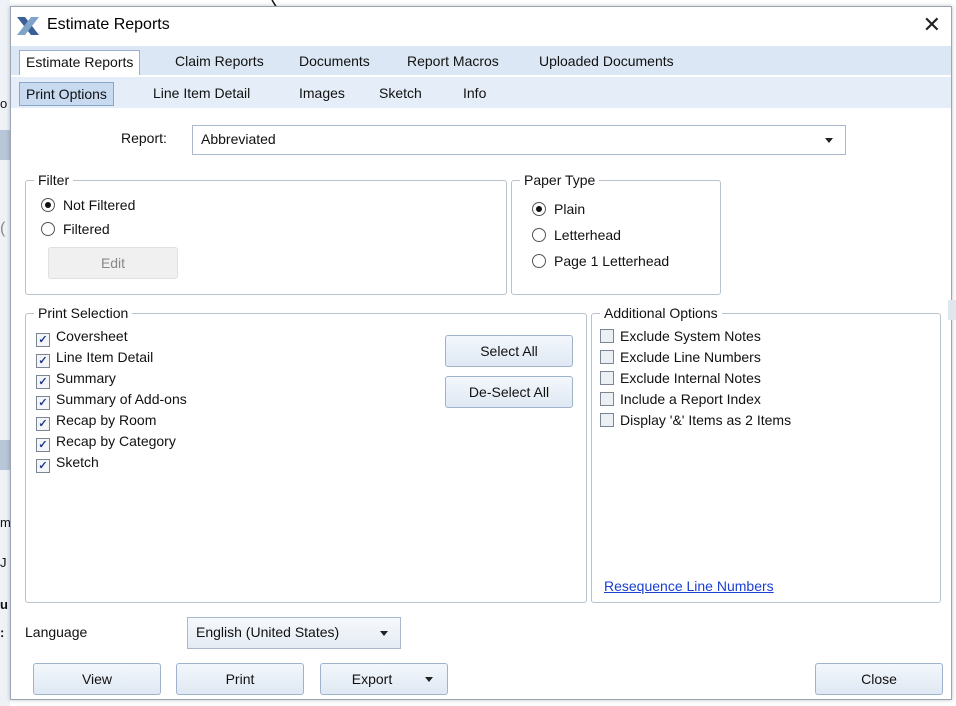 This screenshot has height=706, width=956. I want to click on title-bar: Estimate Reports ✕, so click(481, 26).